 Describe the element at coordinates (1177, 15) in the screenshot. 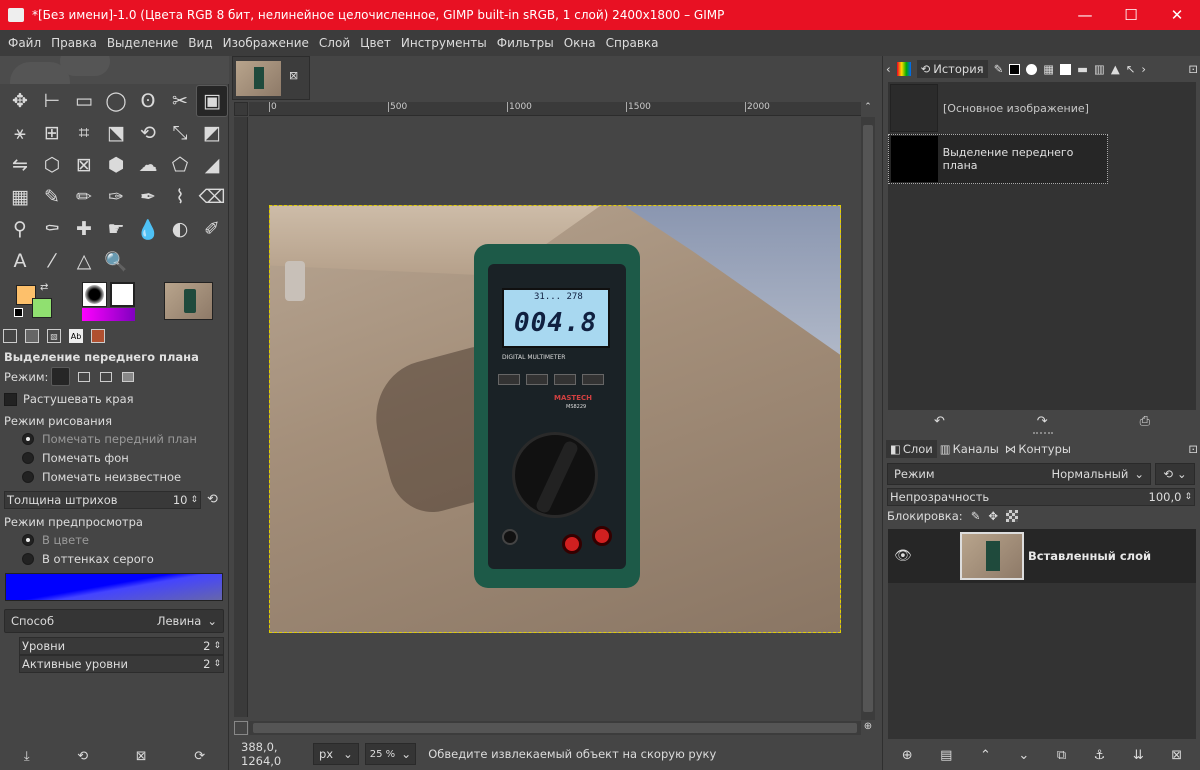

I see `close-window-button: ✕` at that location.